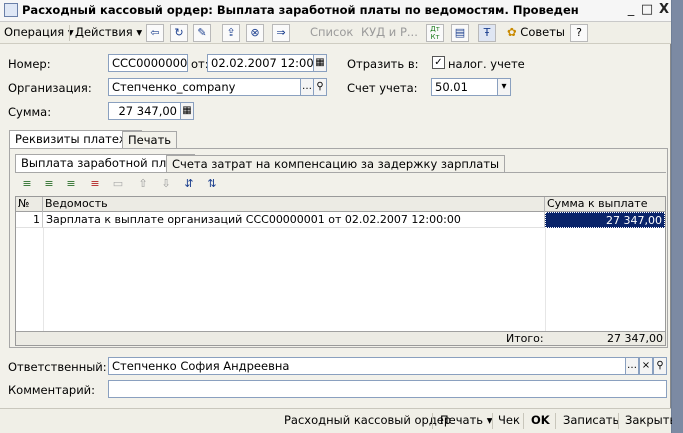  I want to click on comment-label: Комментарий:, so click(52, 390).